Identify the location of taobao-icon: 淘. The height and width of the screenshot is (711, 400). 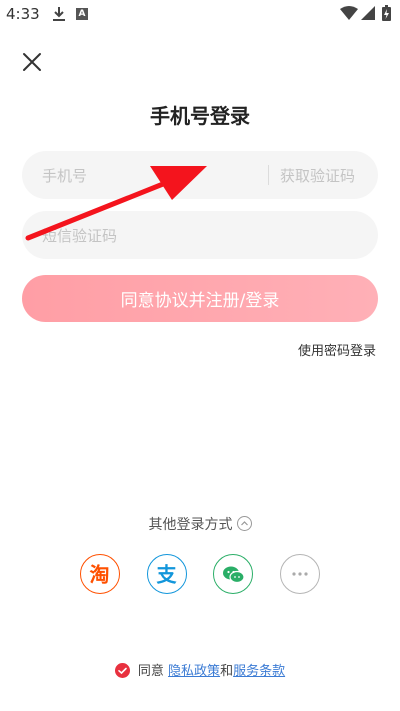
(100, 575).